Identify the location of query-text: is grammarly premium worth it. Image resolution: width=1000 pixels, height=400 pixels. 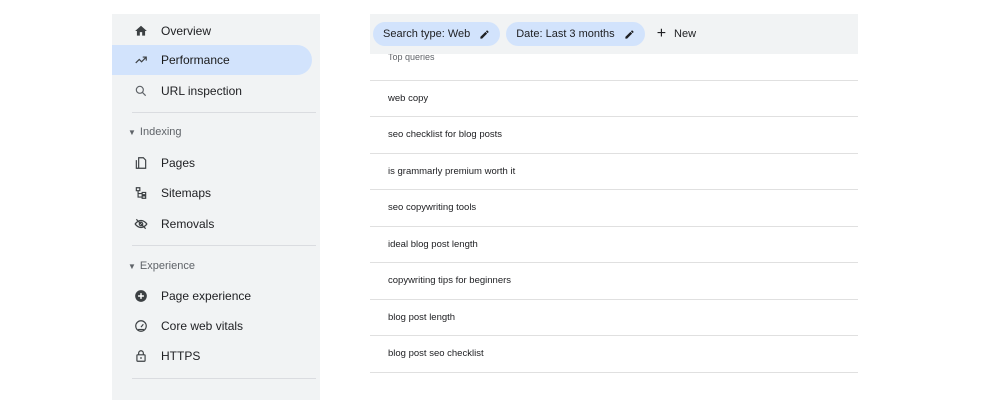
(452, 171).